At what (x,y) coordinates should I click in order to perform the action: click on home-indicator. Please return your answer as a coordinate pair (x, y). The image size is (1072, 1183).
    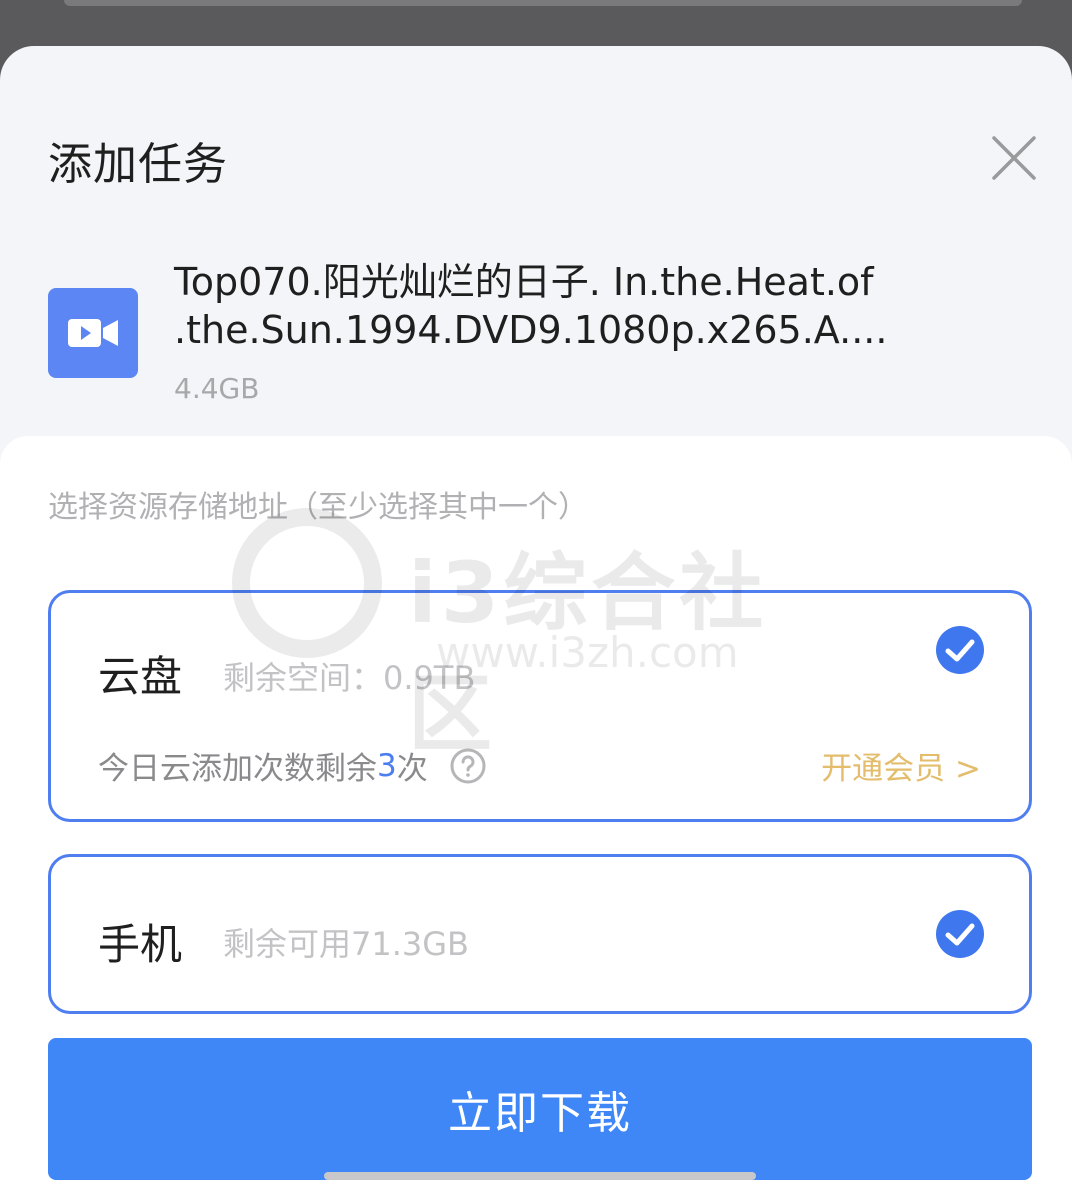
    Looking at the image, I should click on (540, 1176).